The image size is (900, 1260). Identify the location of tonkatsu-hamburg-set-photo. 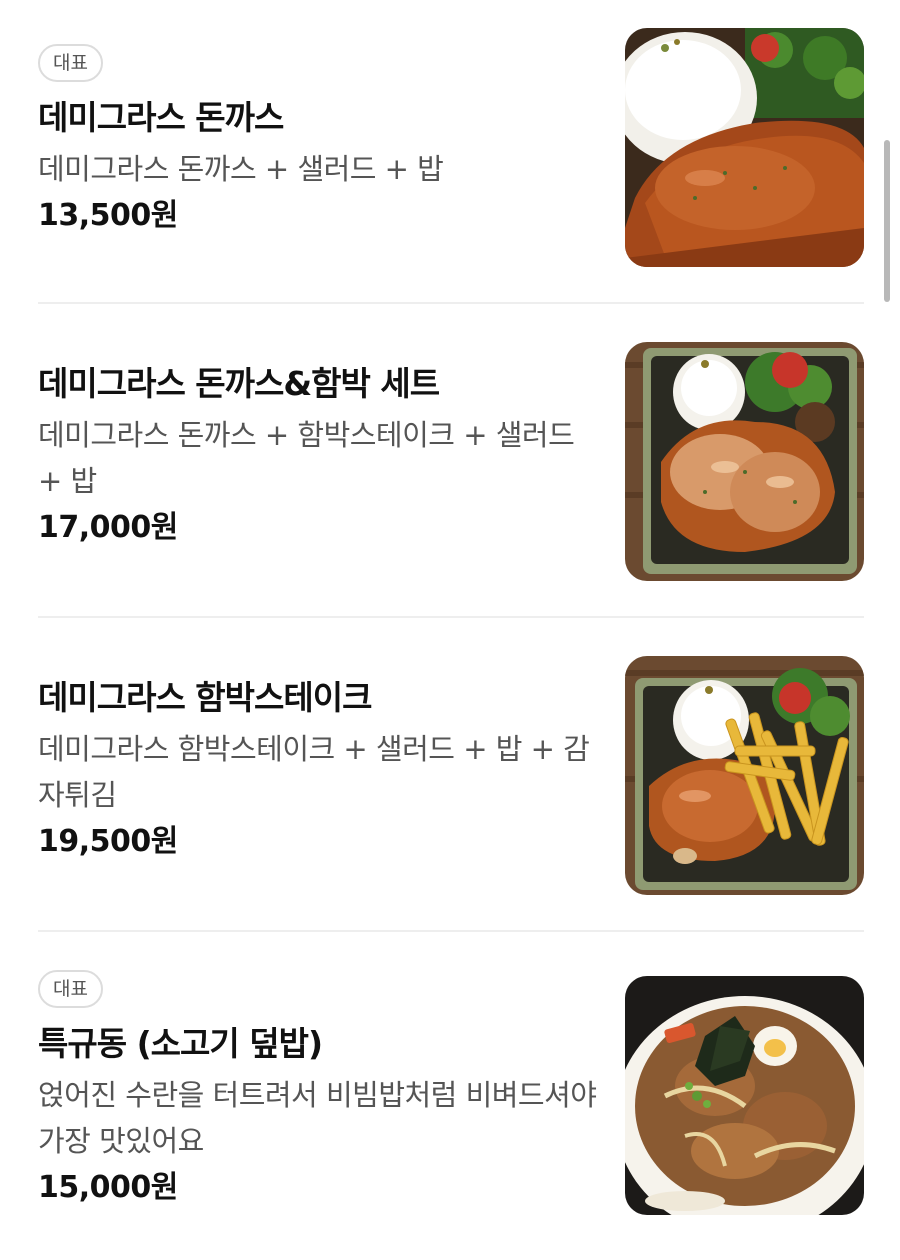
(744, 461).